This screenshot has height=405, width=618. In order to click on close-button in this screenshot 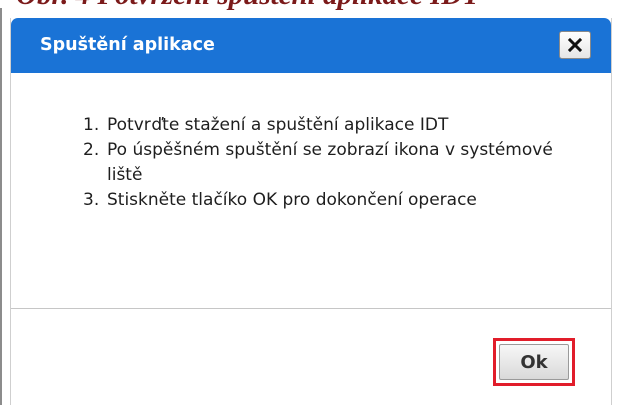, I will do `click(575, 45)`.